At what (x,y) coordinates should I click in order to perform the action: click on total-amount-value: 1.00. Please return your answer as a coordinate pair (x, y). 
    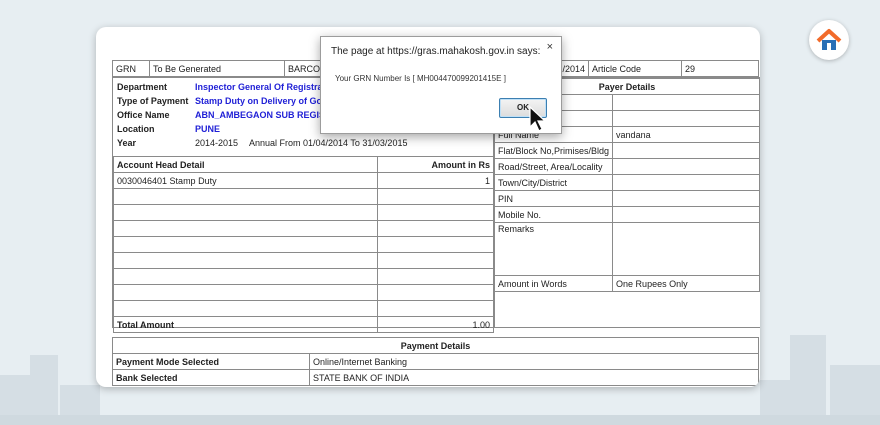
    Looking at the image, I should click on (435, 324).